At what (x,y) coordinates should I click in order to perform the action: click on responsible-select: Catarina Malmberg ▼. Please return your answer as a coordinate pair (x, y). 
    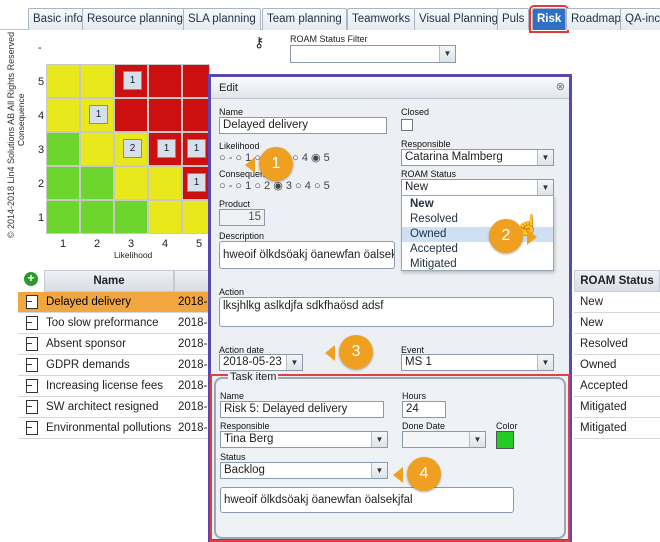
    Looking at the image, I should click on (477, 157).